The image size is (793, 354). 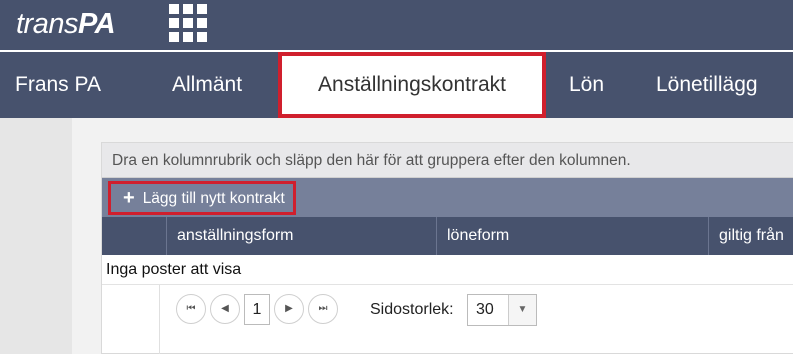 I want to click on nav-item-lonetillagg: Lönetillägg, so click(x=707, y=85).